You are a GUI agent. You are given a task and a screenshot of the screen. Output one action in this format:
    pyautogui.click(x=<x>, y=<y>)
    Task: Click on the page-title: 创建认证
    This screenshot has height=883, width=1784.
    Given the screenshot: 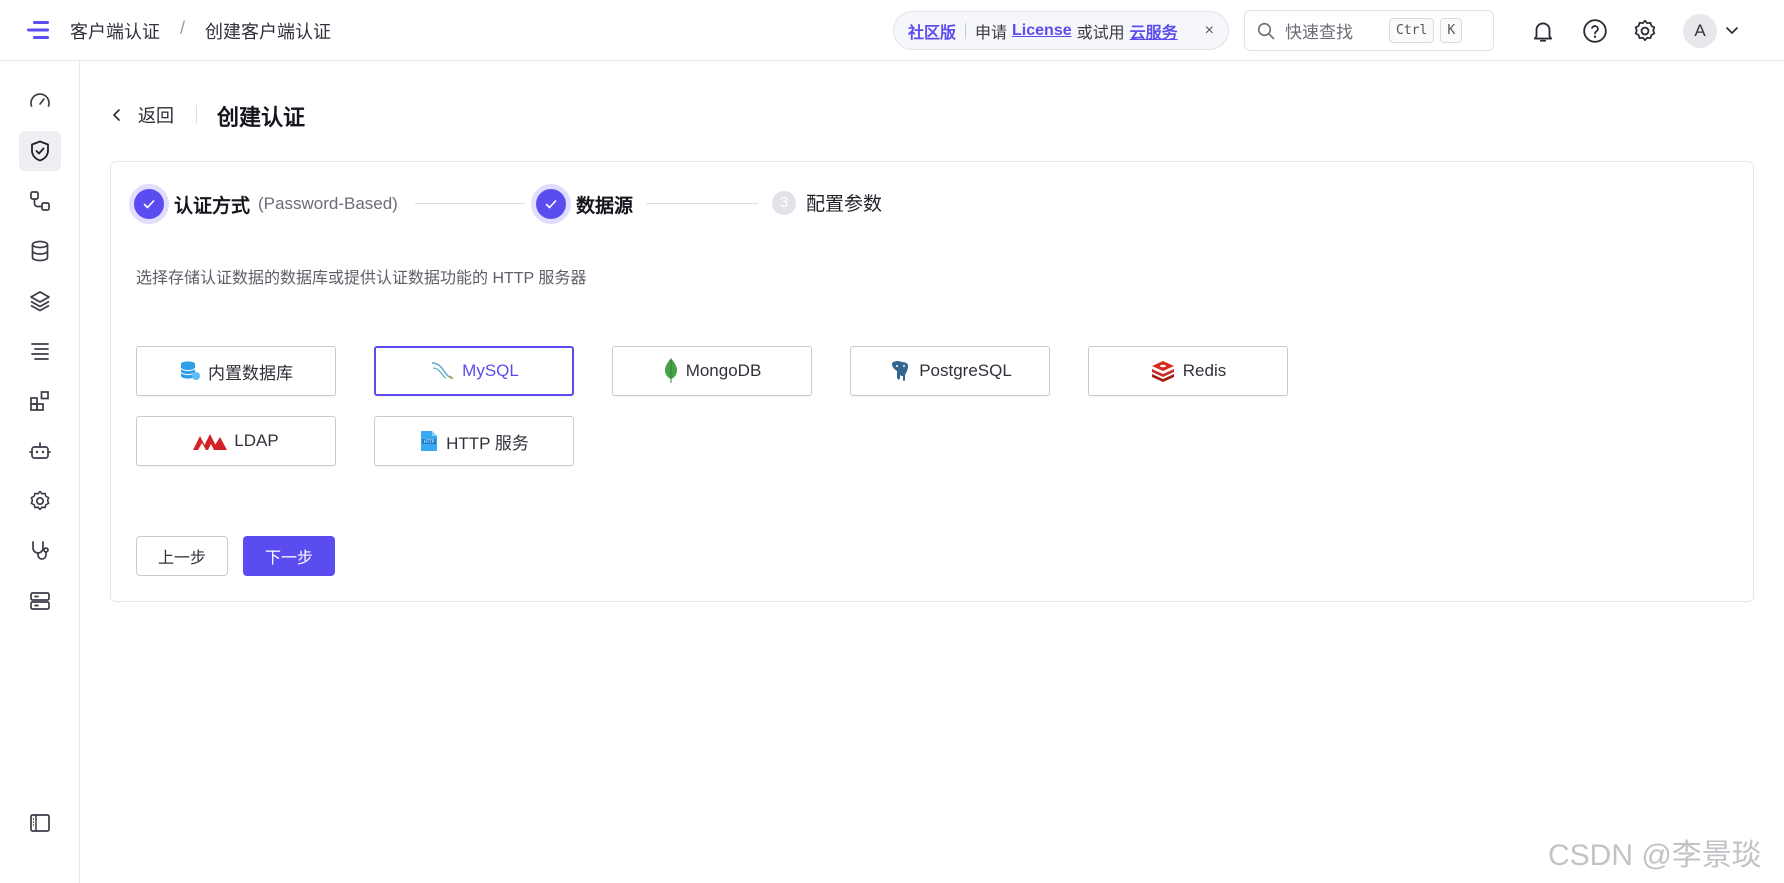 What is the action you would take?
    pyautogui.click(x=261, y=117)
    